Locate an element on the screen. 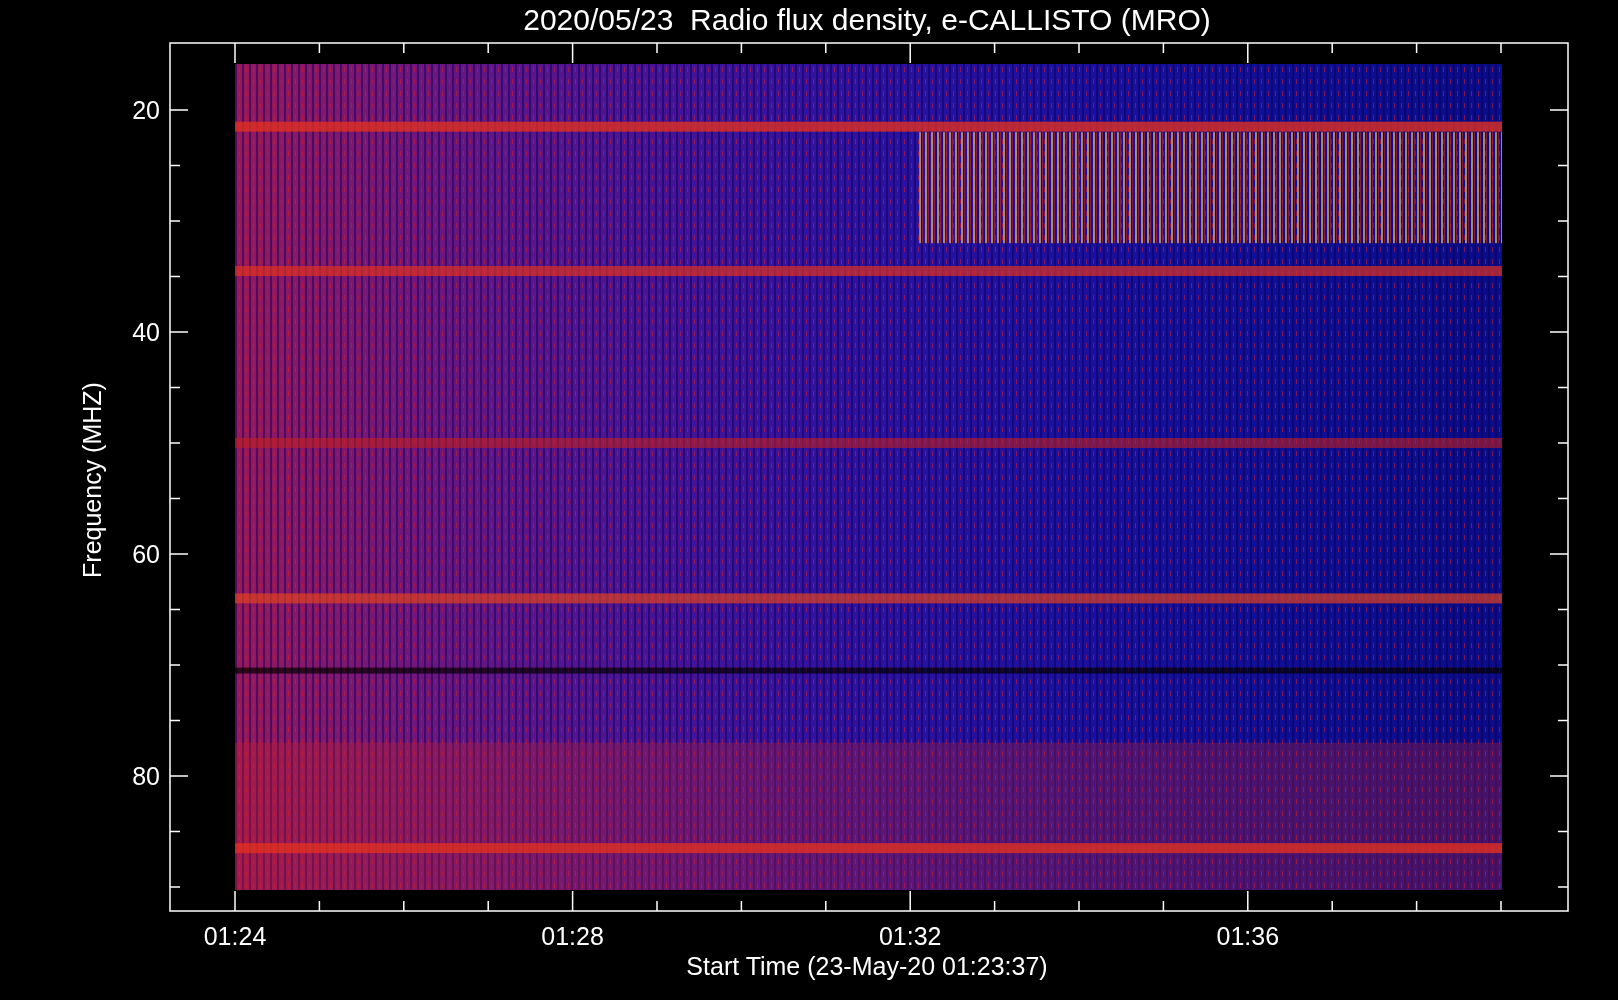 This screenshot has height=1000, width=1618. tick-label: 01:28 is located at coordinates (572, 936).